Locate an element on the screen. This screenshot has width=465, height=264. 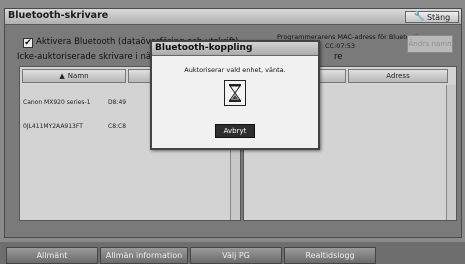
sort-up-icon: ▲ is located at coordinates (62, 76).